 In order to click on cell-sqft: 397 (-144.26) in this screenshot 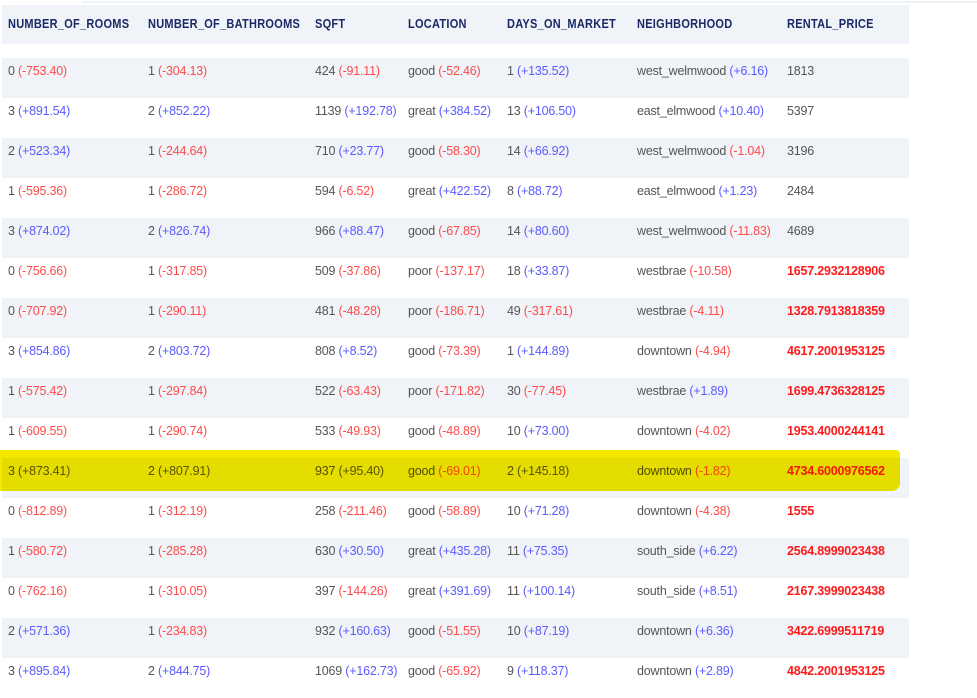, I will do `click(351, 591)`.